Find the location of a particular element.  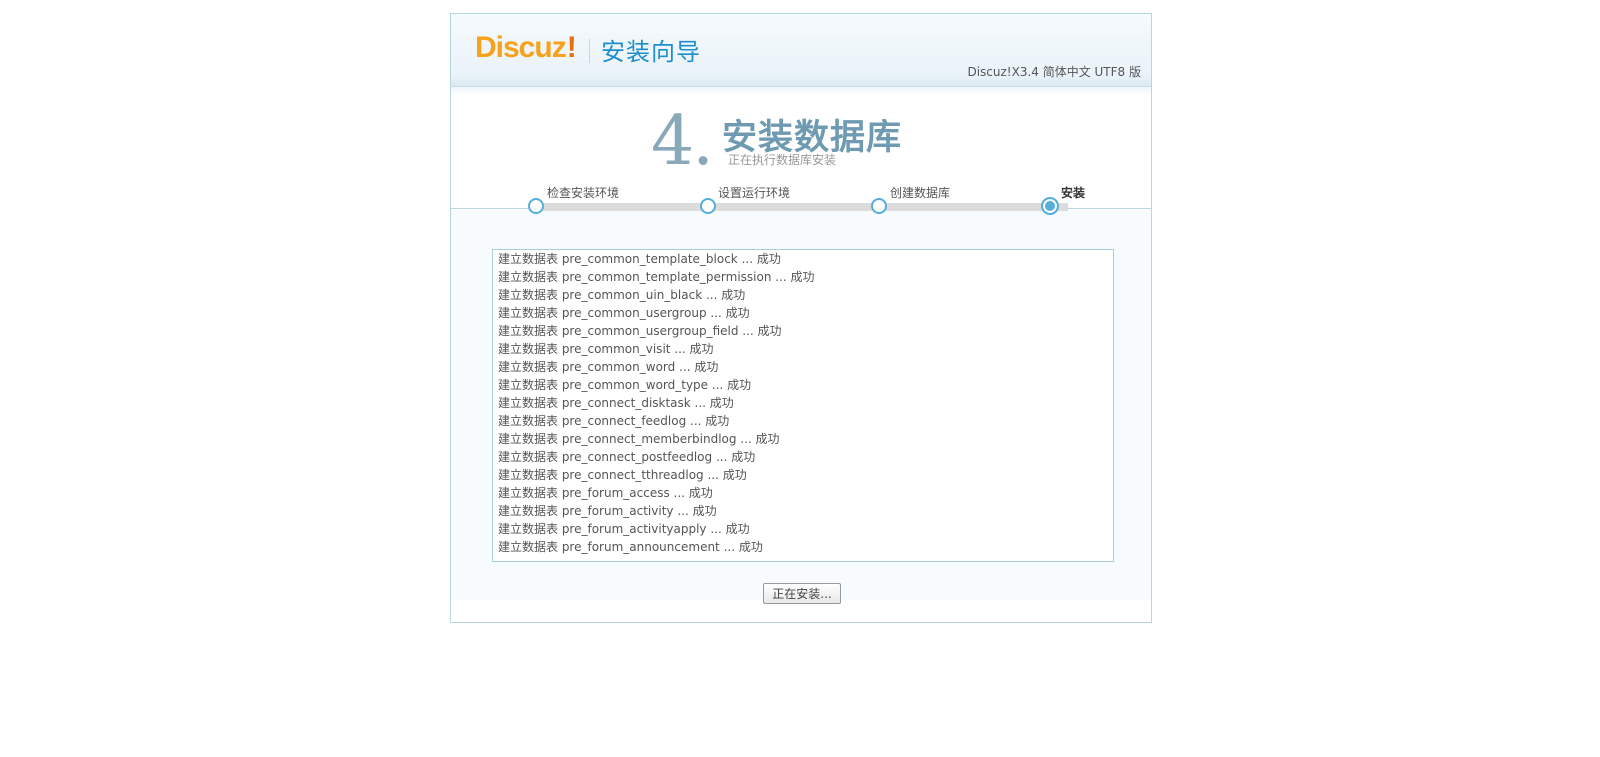

wizard-title: 安装向导 is located at coordinates (651, 52).